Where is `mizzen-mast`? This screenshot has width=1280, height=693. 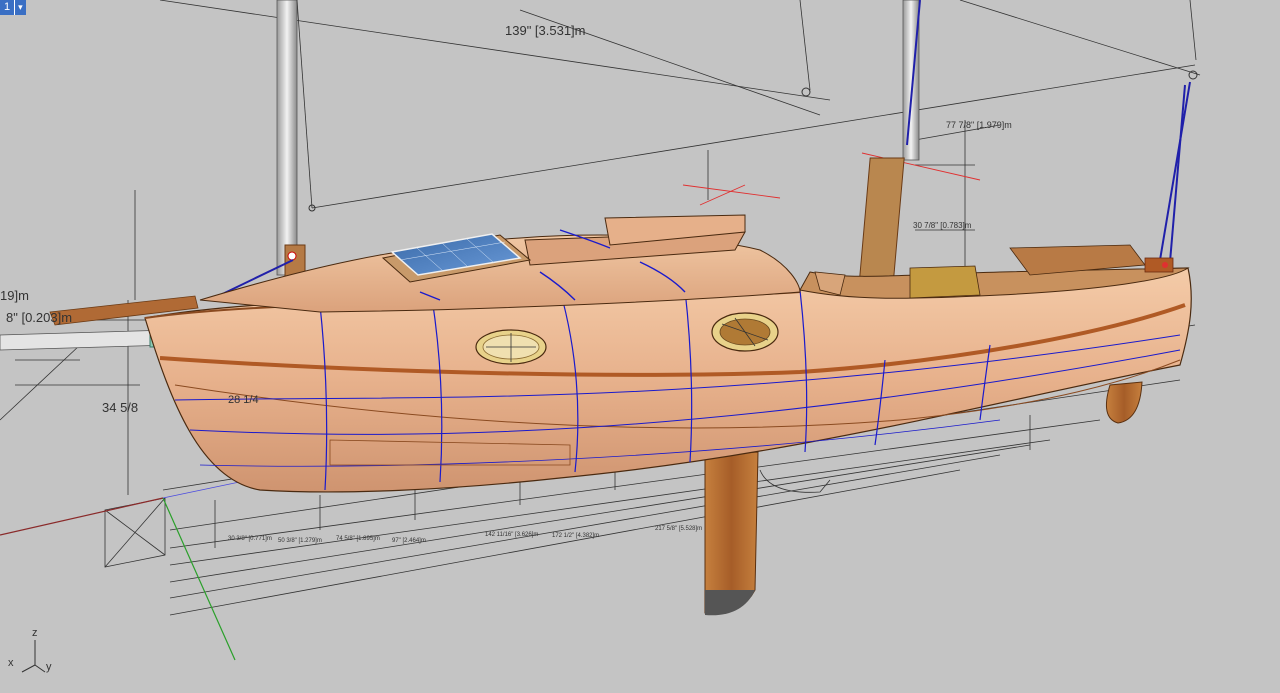 mizzen-mast is located at coordinates (888, 149).